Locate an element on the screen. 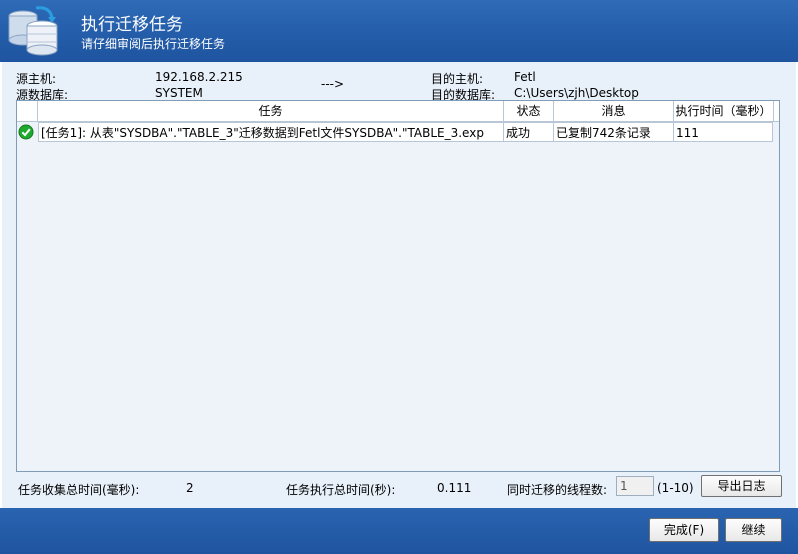 The image size is (798, 554). dest-db-value: C:\Users\zjh\Desktop is located at coordinates (576, 93).